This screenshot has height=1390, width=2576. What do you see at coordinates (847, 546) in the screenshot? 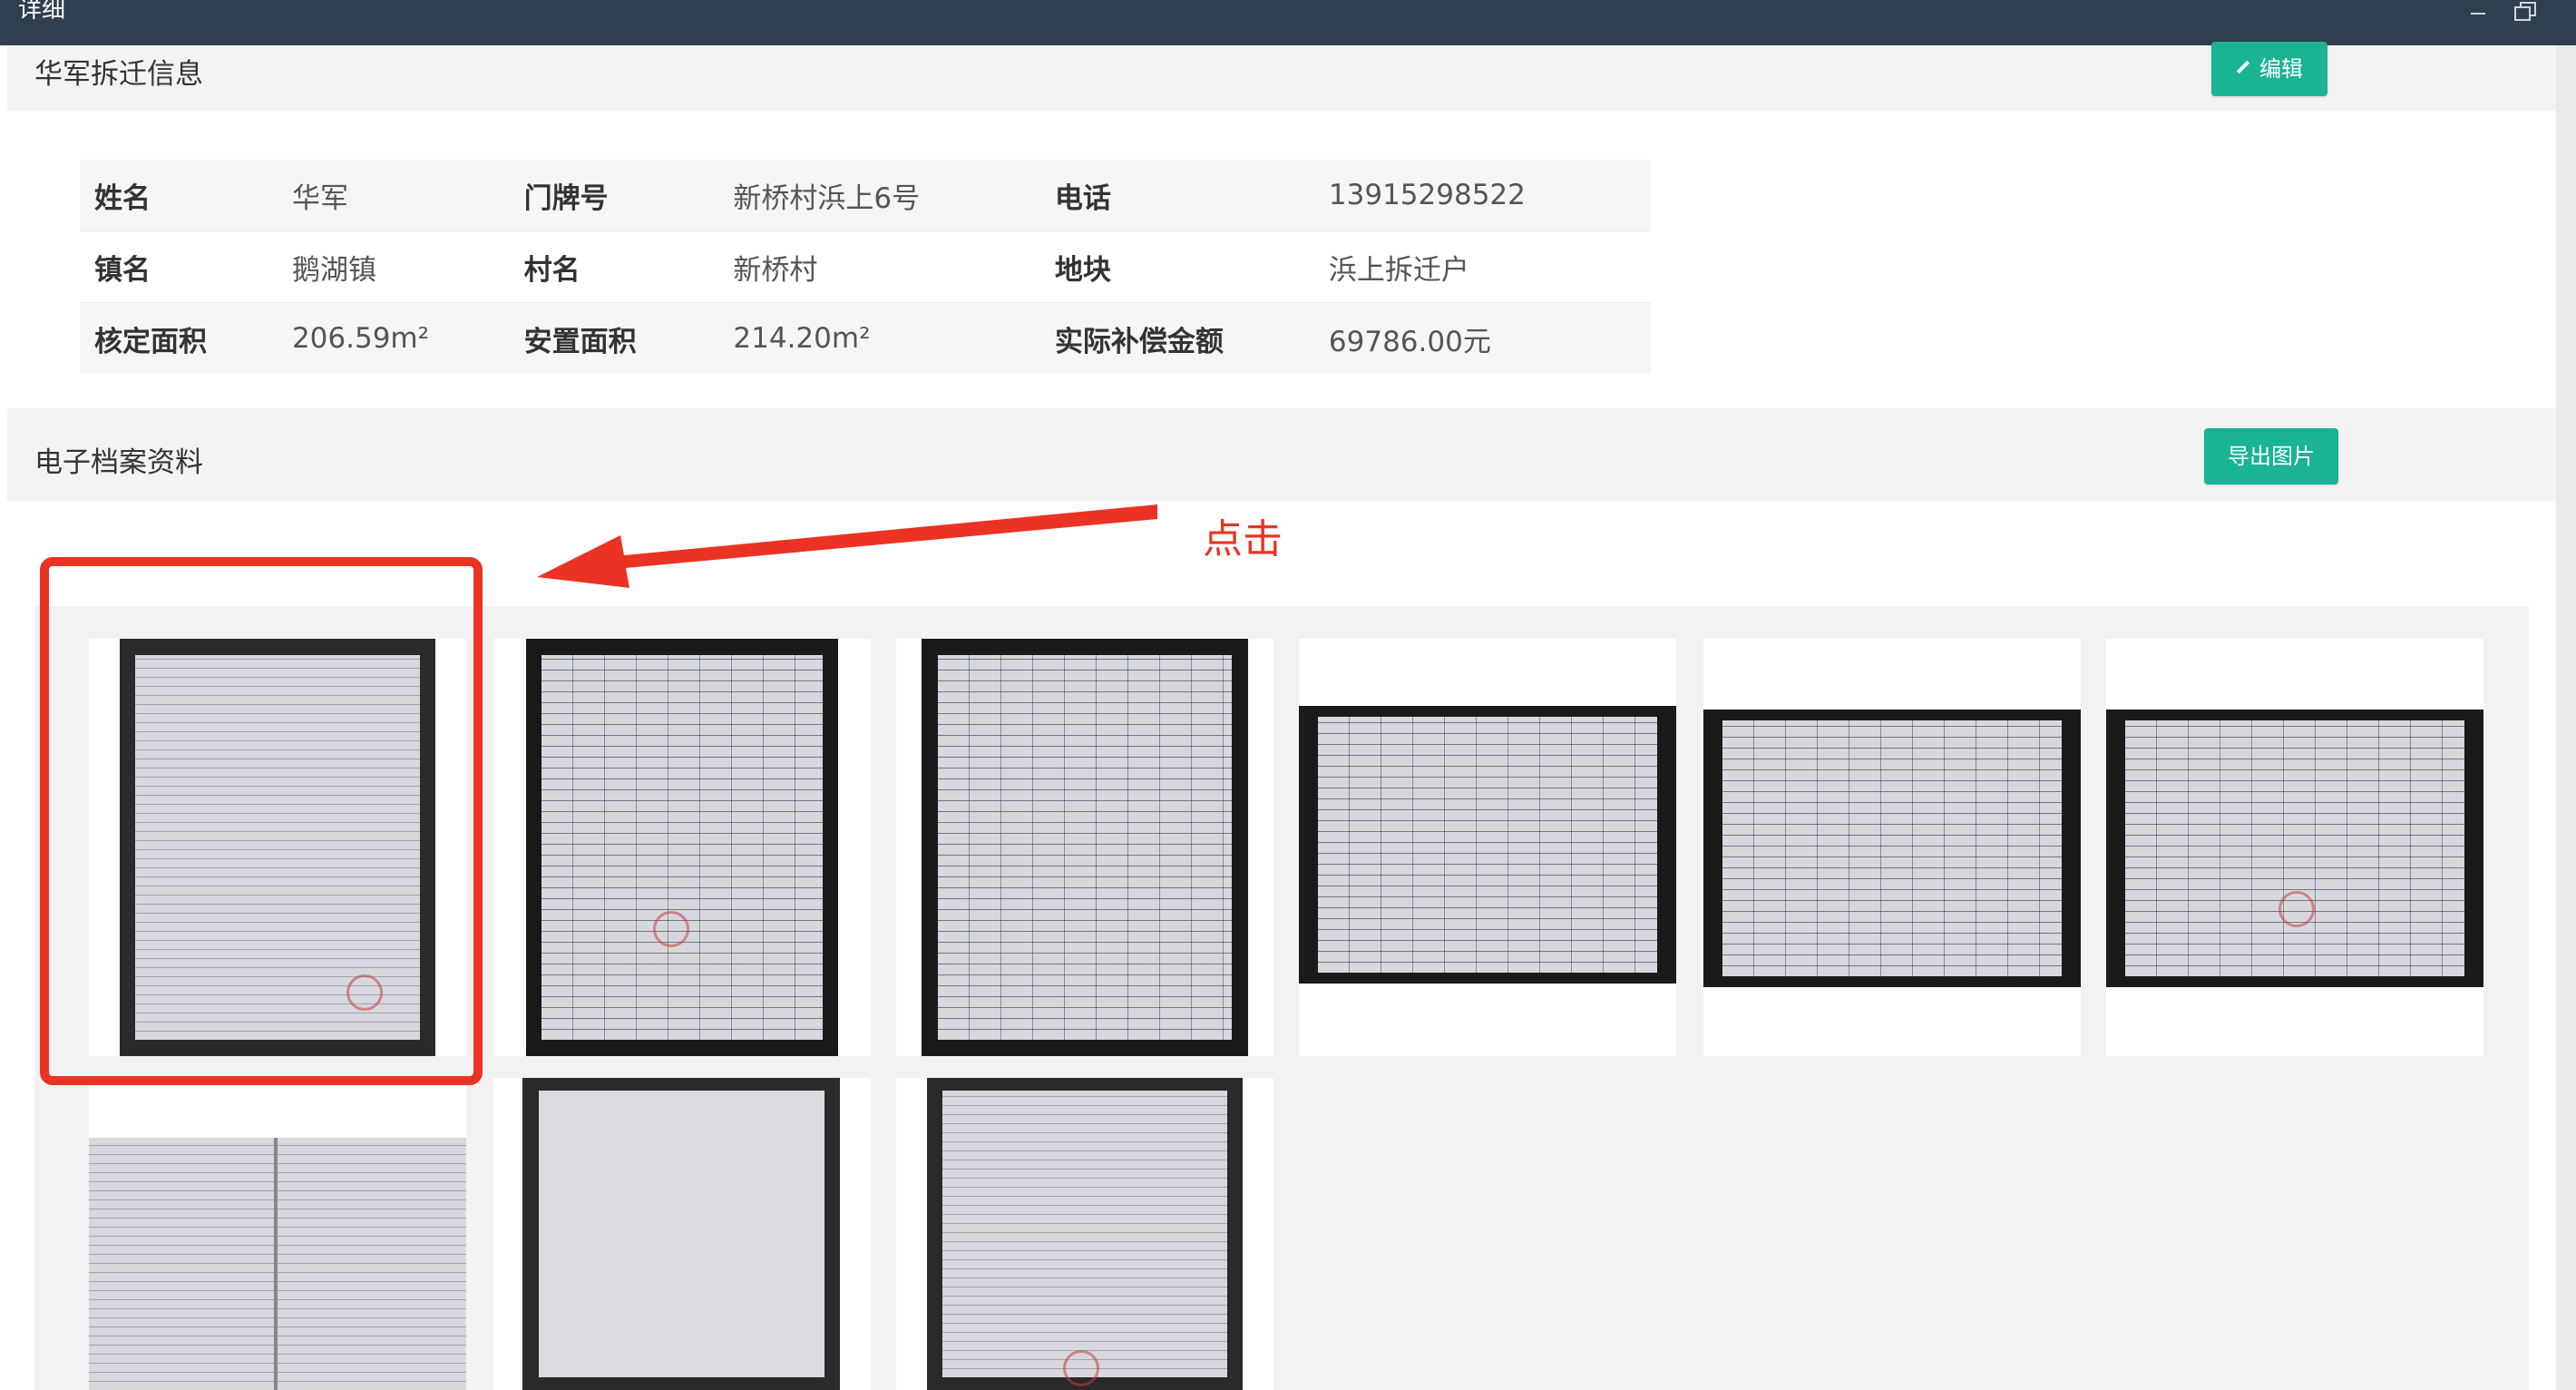
I see `annotation-arrow` at bounding box center [847, 546].